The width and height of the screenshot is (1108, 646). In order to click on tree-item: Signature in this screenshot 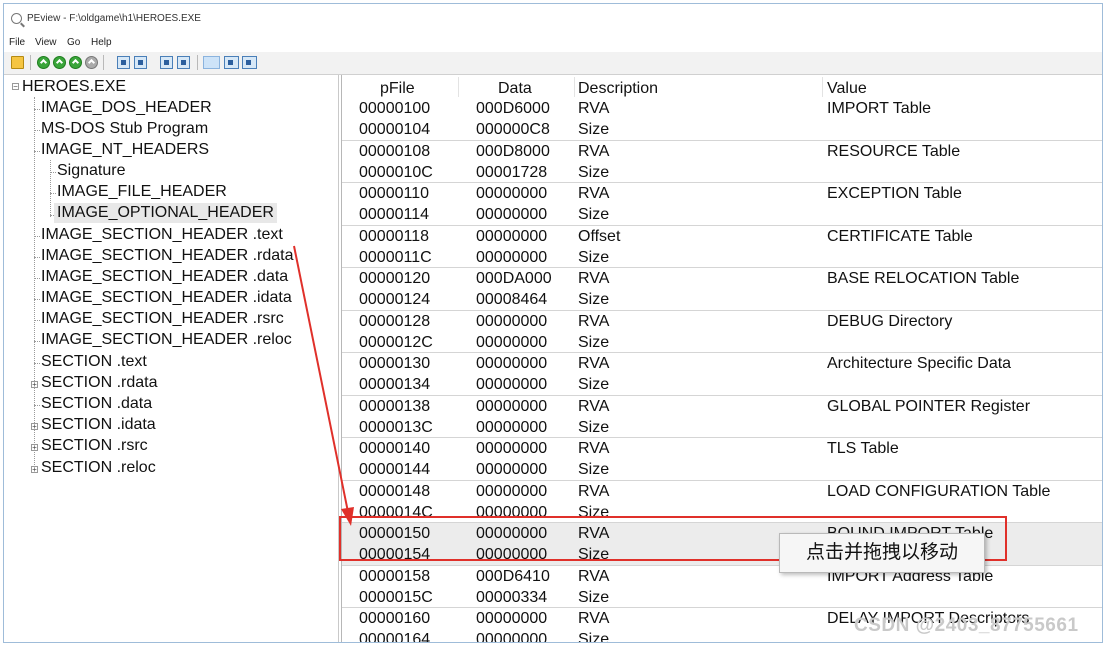, I will do `click(91, 171)`.